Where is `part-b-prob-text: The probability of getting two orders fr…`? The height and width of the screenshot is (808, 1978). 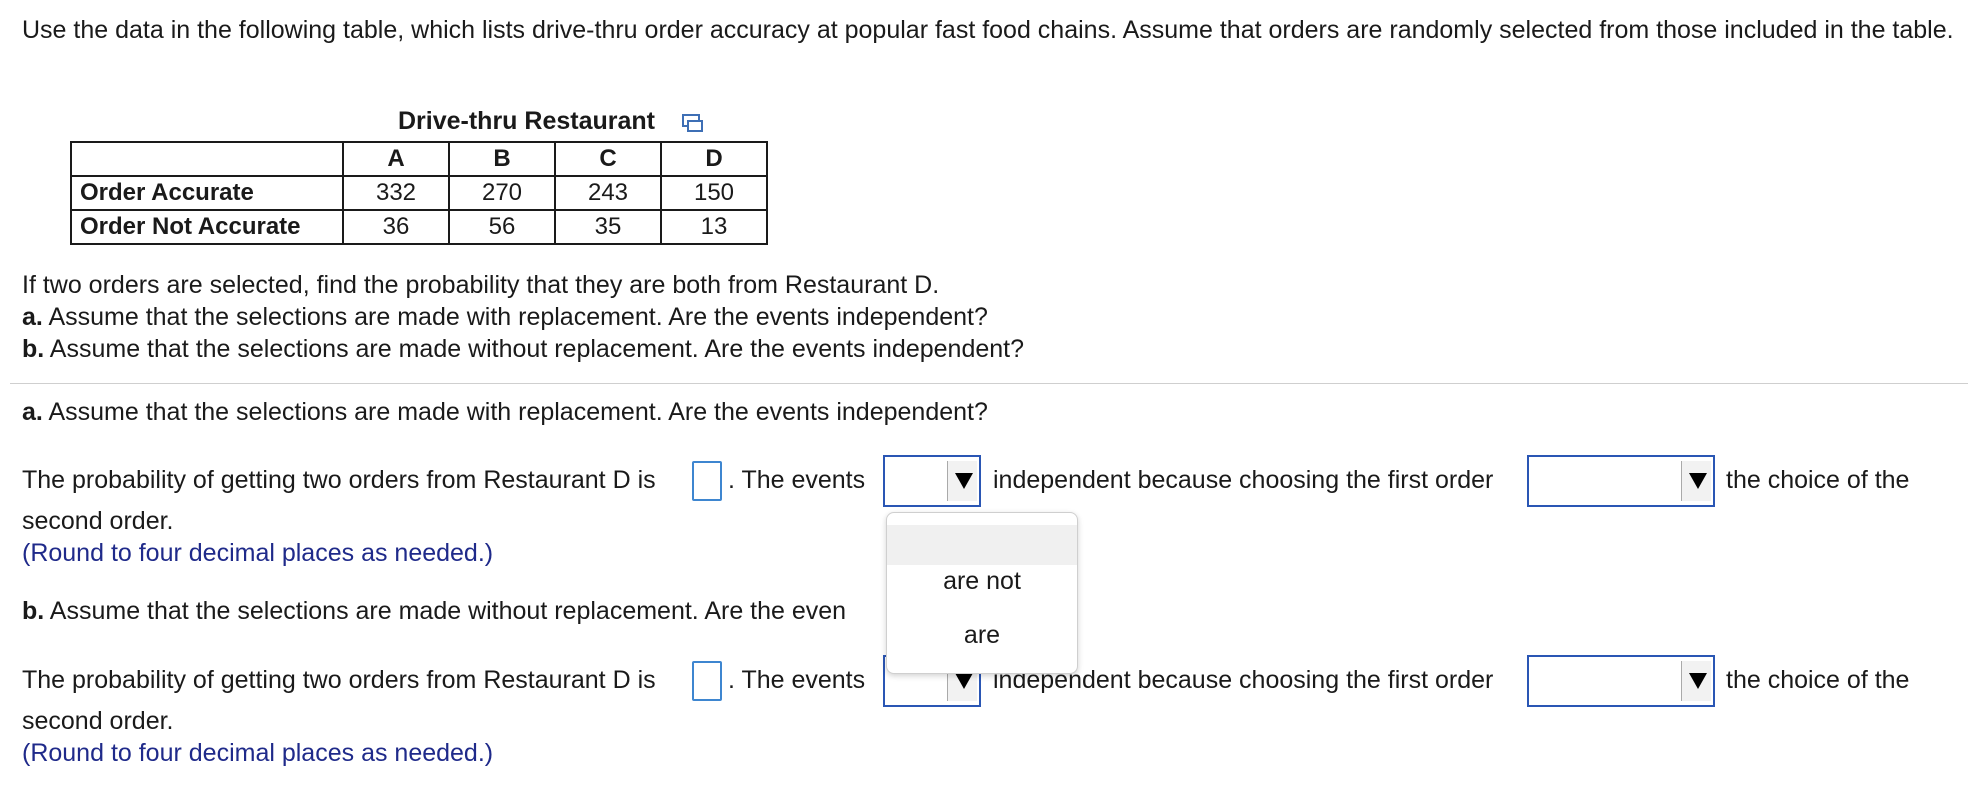 part-b-prob-text: The probability of getting two orders fr… is located at coordinates (339, 680).